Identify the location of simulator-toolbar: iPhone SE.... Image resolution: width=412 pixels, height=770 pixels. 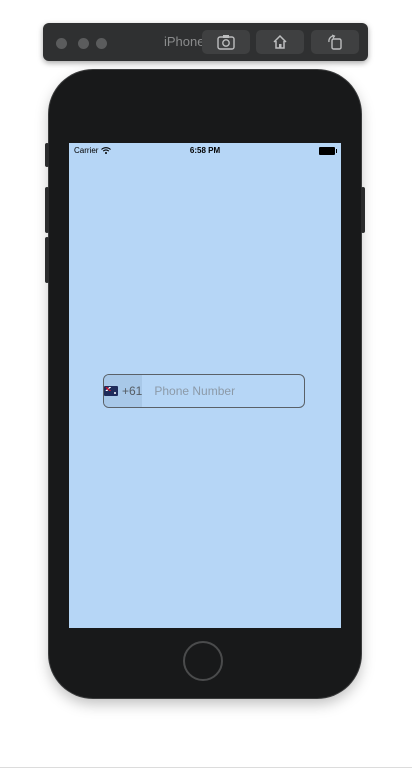
(205, 42).